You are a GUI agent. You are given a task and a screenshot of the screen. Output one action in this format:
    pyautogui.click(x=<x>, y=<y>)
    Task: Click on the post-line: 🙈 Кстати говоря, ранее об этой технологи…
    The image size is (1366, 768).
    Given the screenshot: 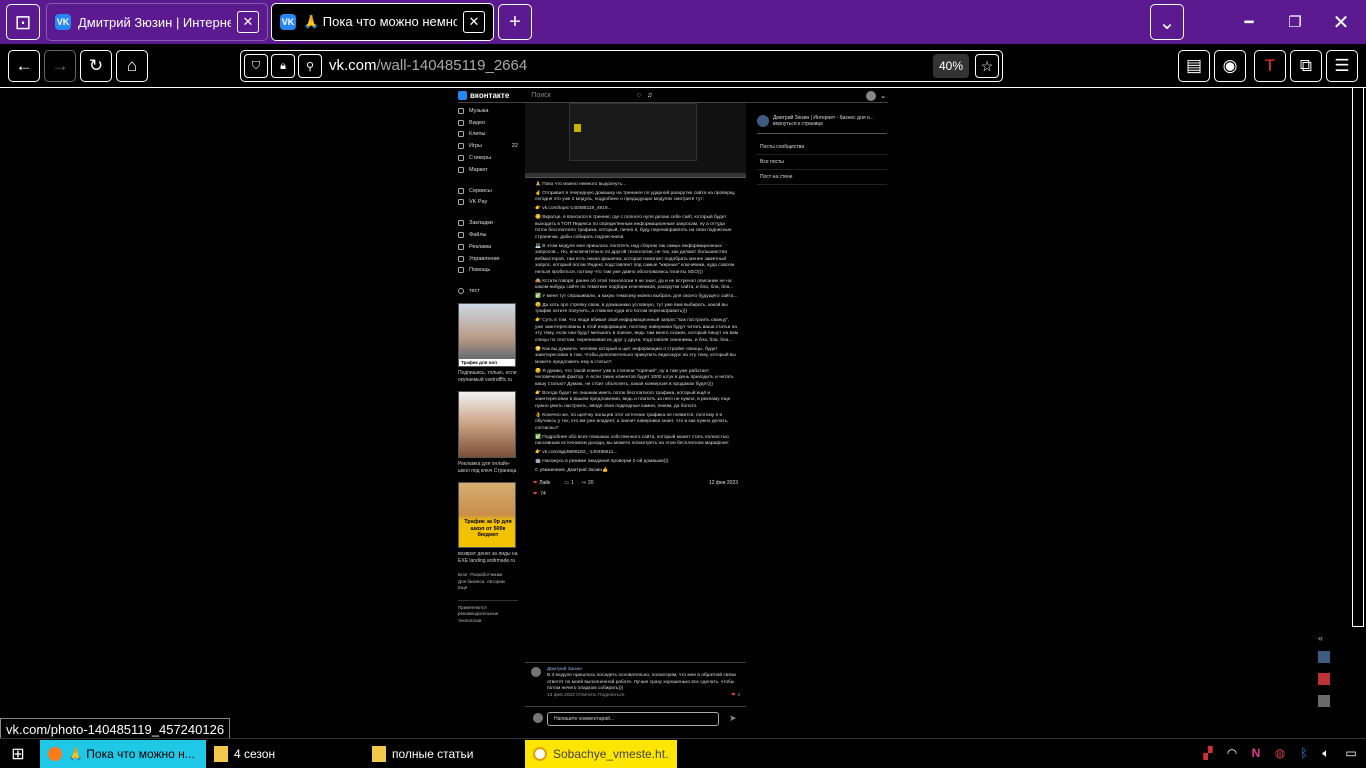 What is the action you would take?
    pyautogui.click(x=634, y=284)
    